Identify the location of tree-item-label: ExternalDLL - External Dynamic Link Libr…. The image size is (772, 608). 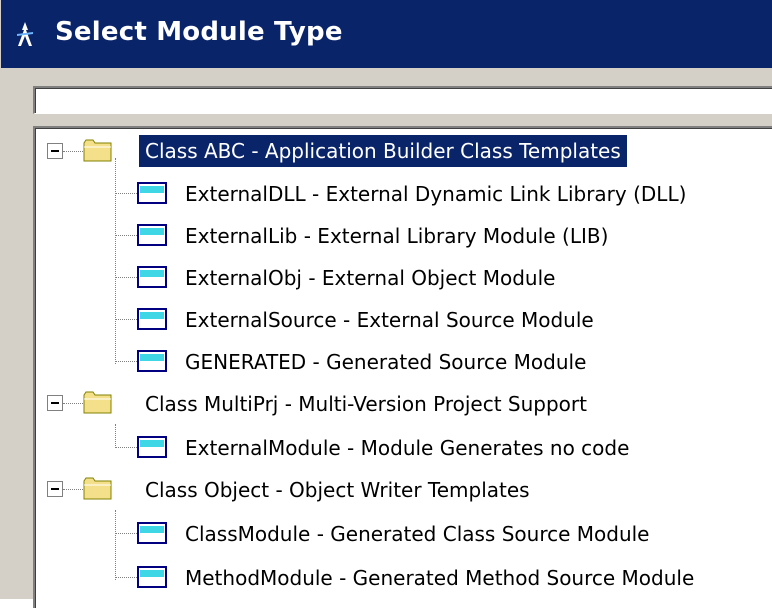
(436, 194).